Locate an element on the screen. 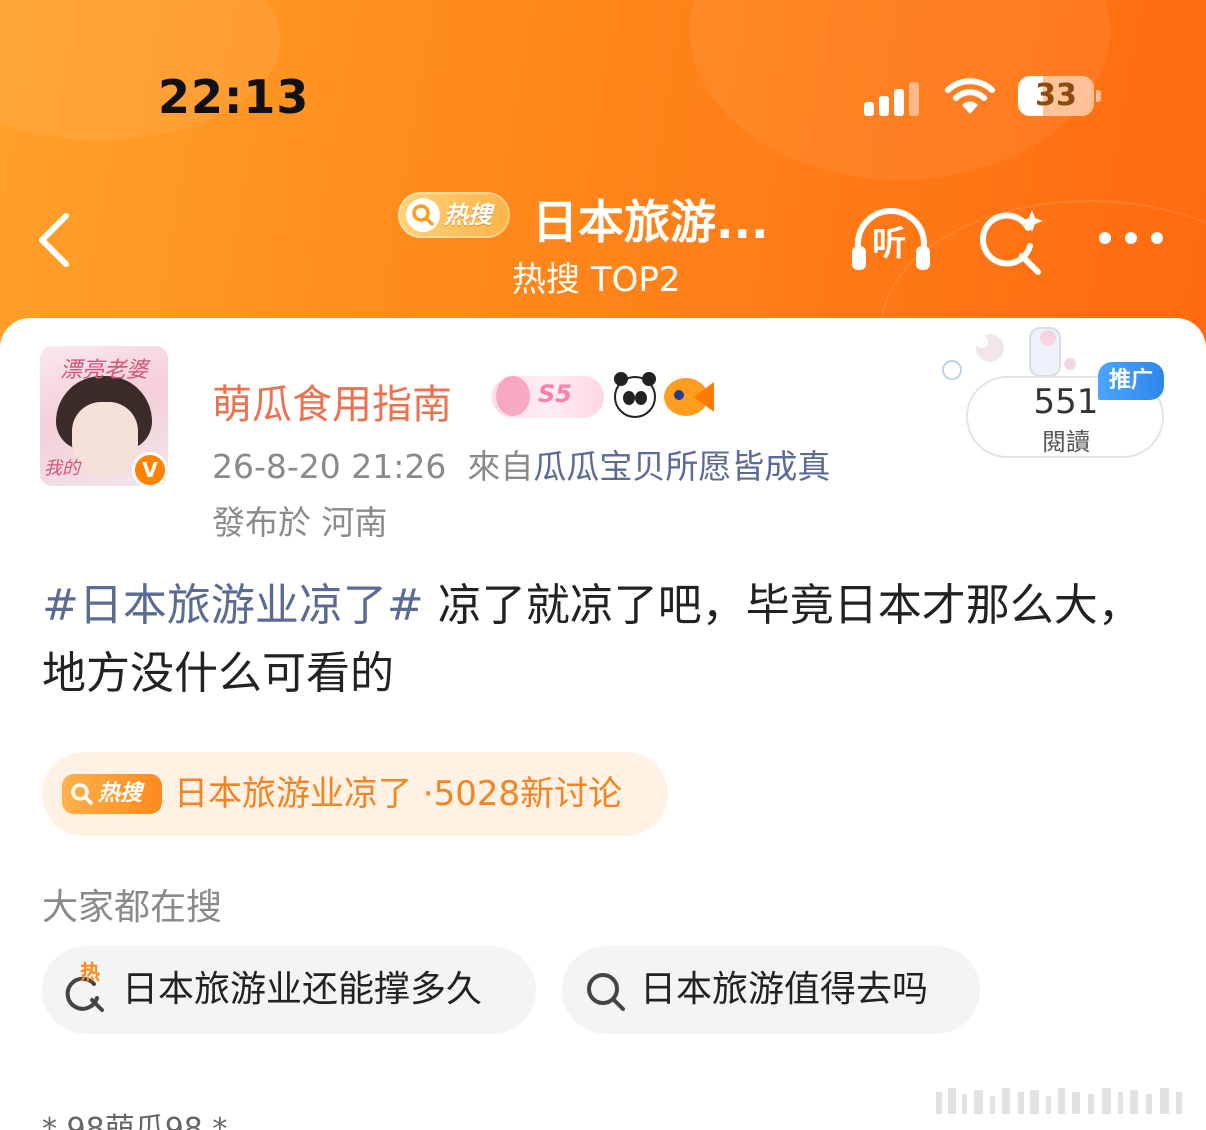 This screenshot has width=1206, height=1130. search-suggestion-label: 日本旅游值得去吗 is located at coordinates (784, 989).